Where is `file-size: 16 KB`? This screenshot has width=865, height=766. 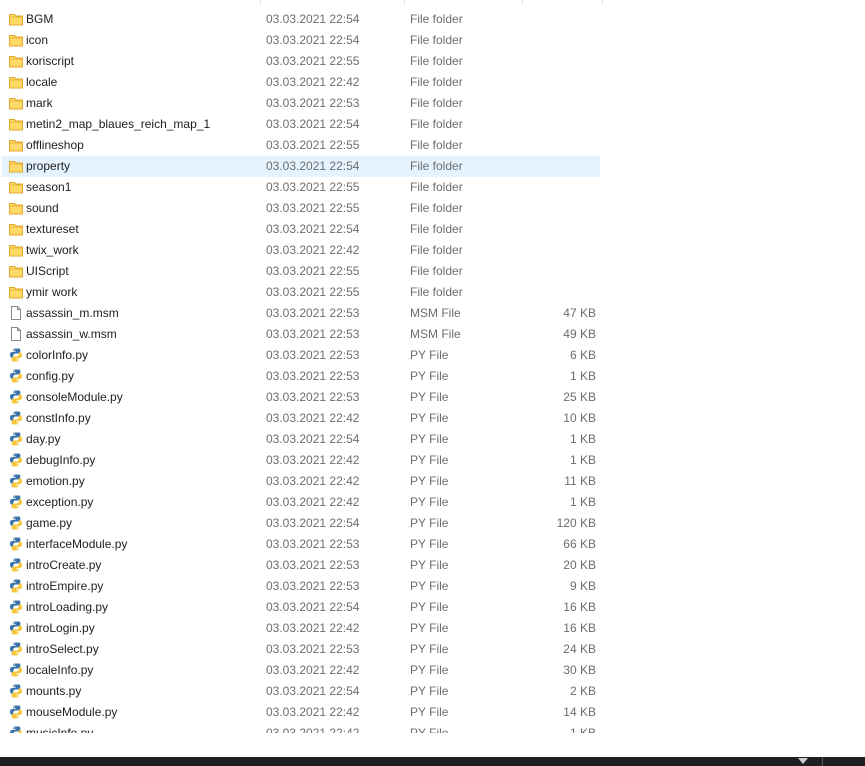 file-size: 16 KB is located at coordinates (579, 628).